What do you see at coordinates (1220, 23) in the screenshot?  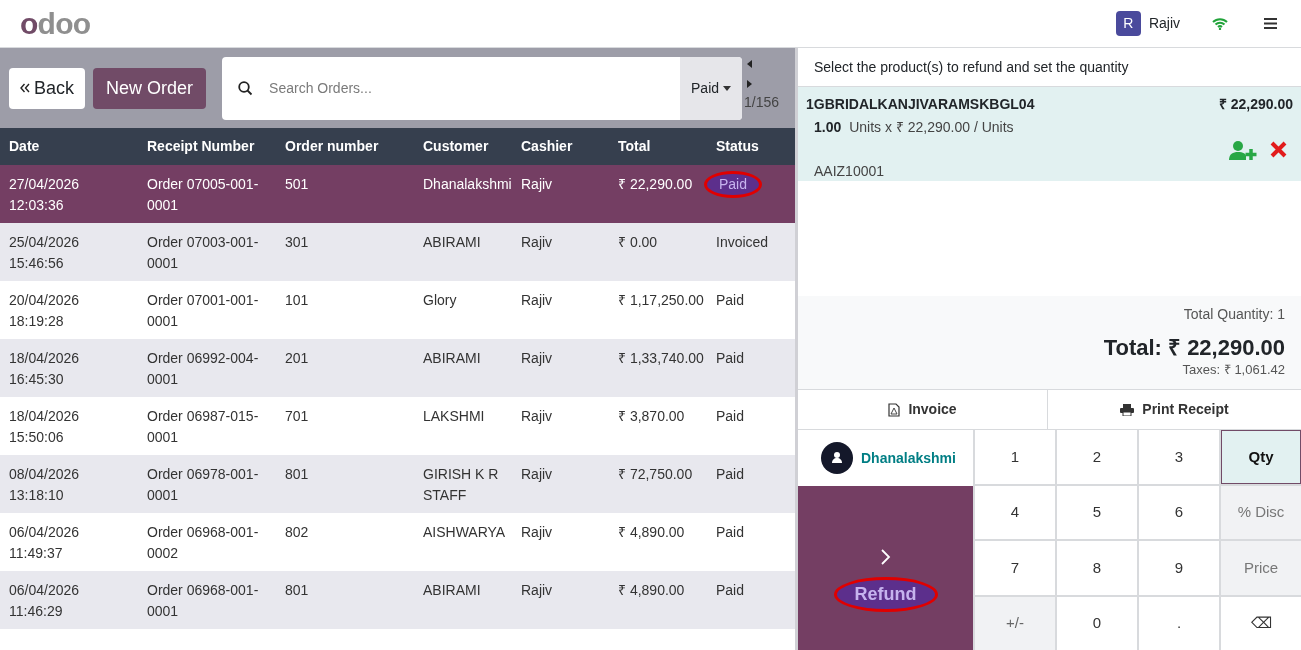 I see `wifi-icon` at bounding box center [1220, 23].